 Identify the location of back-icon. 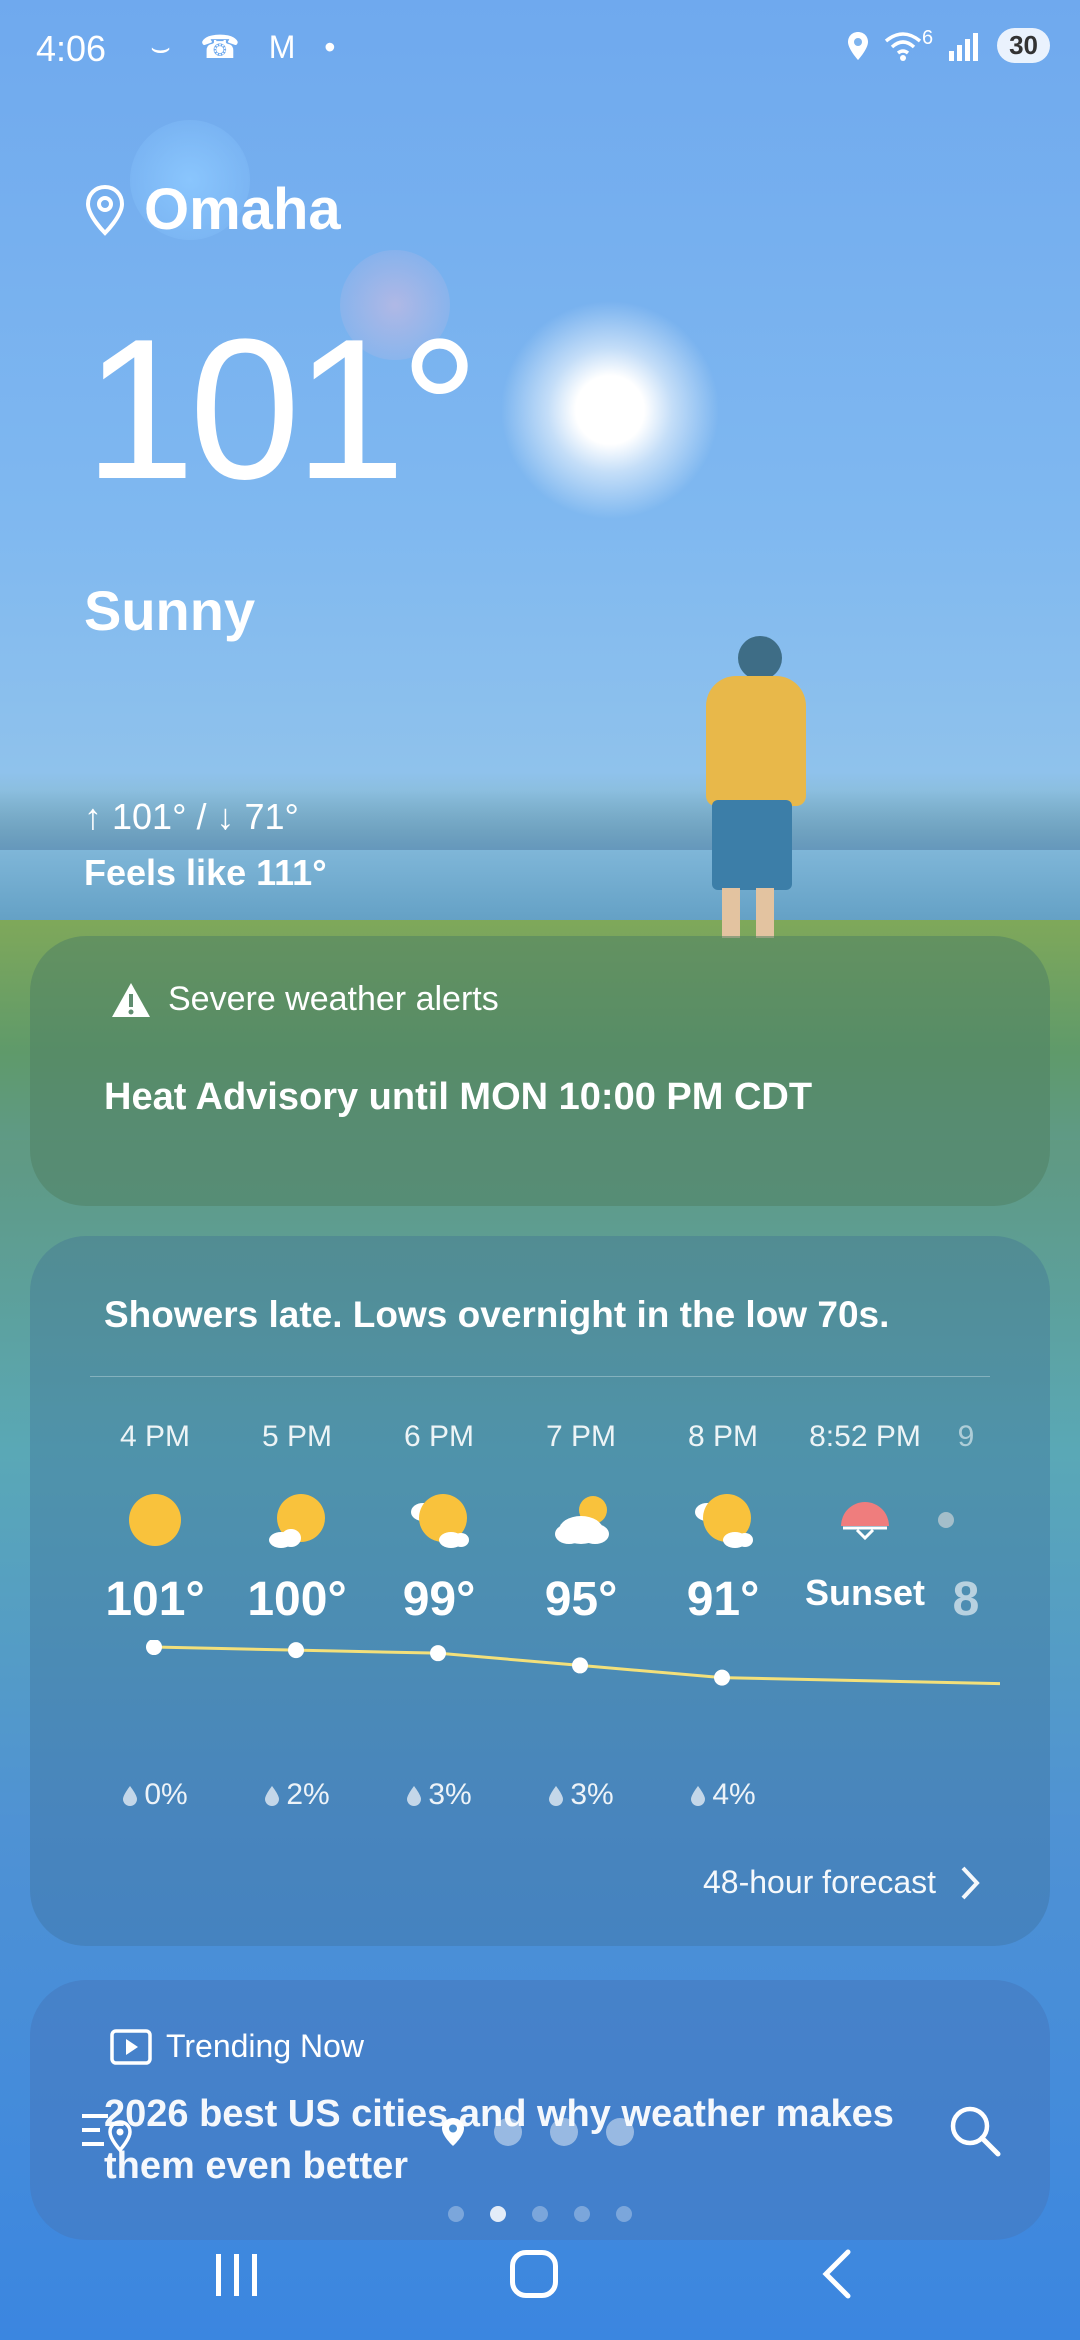
(836, 2274).